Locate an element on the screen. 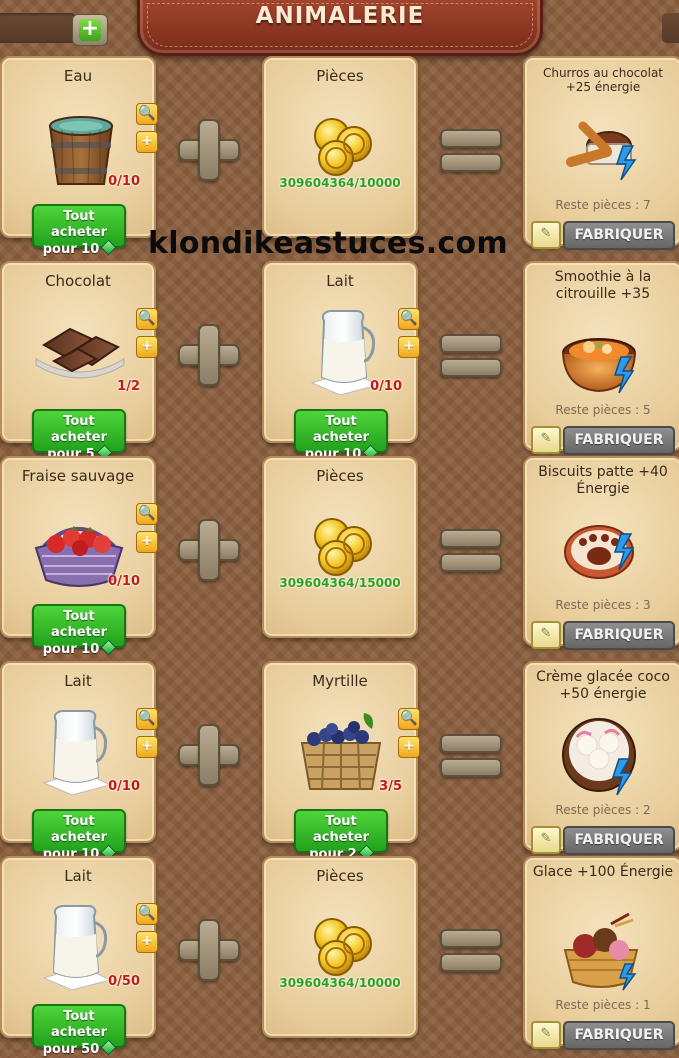 The height and width of the screenshot is (1058, 679). buy-all-button: Tout acheter pour 2 is located at coordinates (341, 835).